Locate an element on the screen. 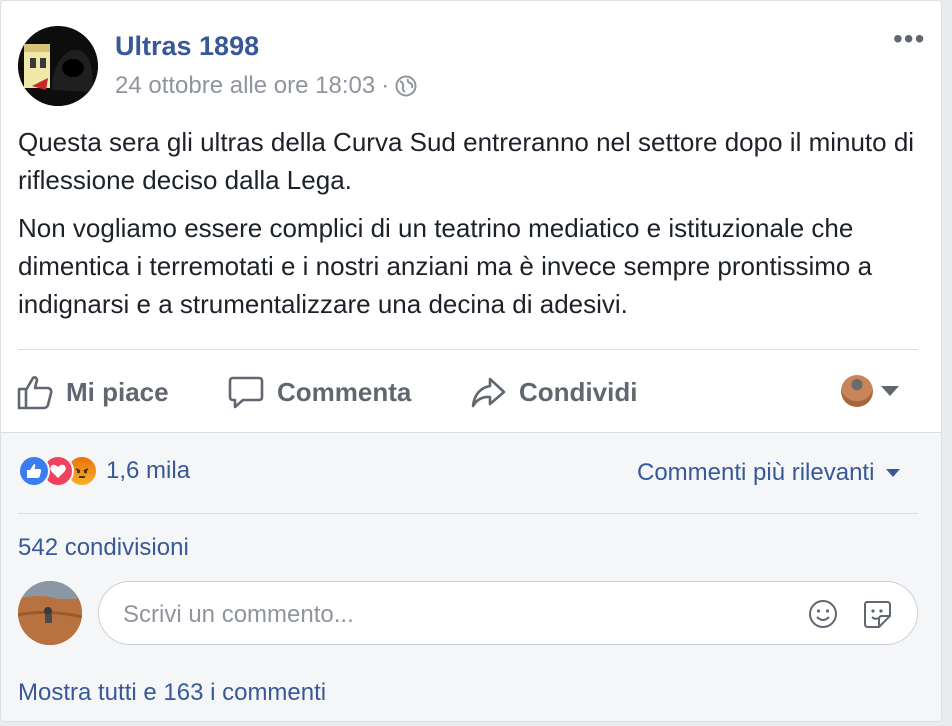 The width and height of the screenshot is (952, 726). post-as-selector is located at coordinates (870, 391).